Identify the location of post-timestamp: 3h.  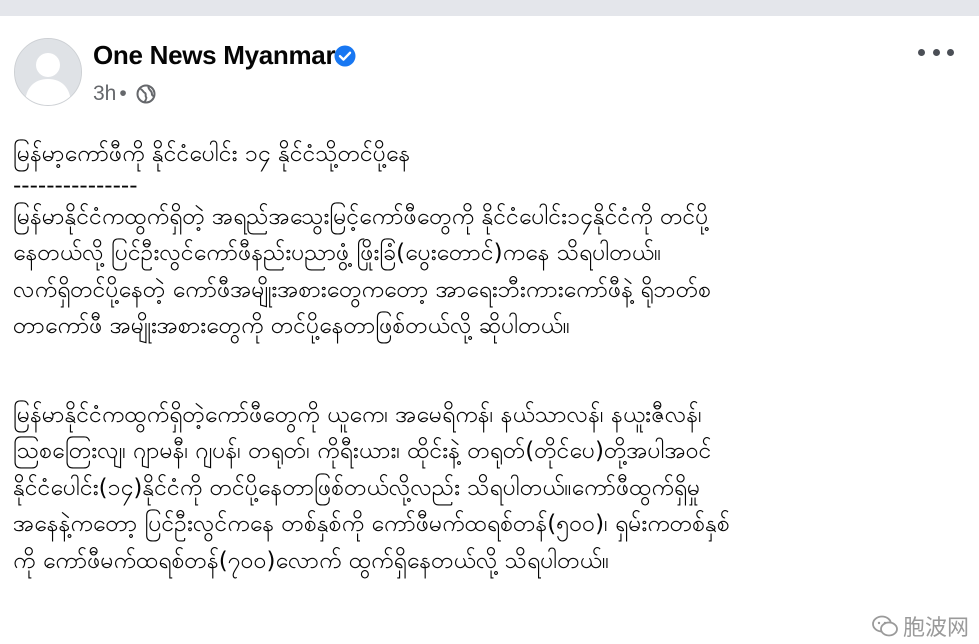
(104, 93).